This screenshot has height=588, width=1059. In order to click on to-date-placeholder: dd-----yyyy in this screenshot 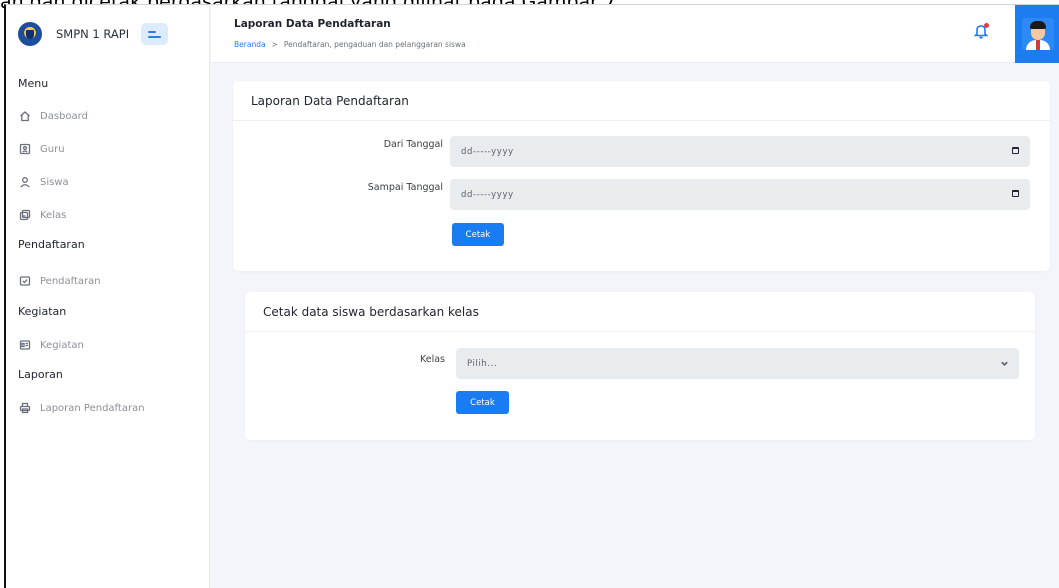, I will do `click(487, 194)`.